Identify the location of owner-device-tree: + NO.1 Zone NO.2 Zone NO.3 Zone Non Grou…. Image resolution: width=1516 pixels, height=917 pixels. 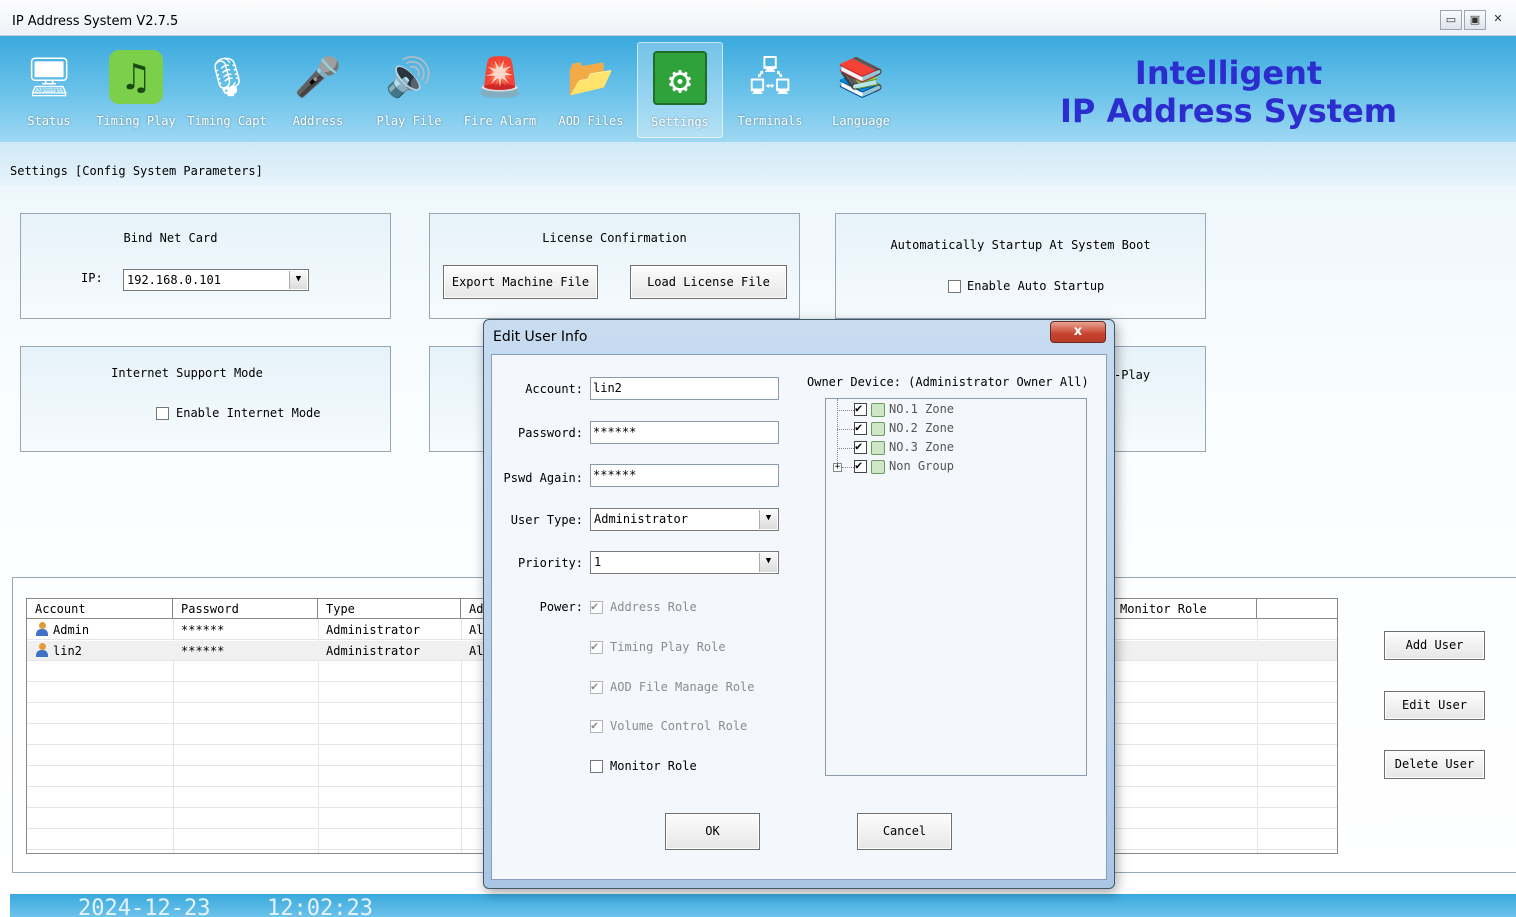
(956, 587).